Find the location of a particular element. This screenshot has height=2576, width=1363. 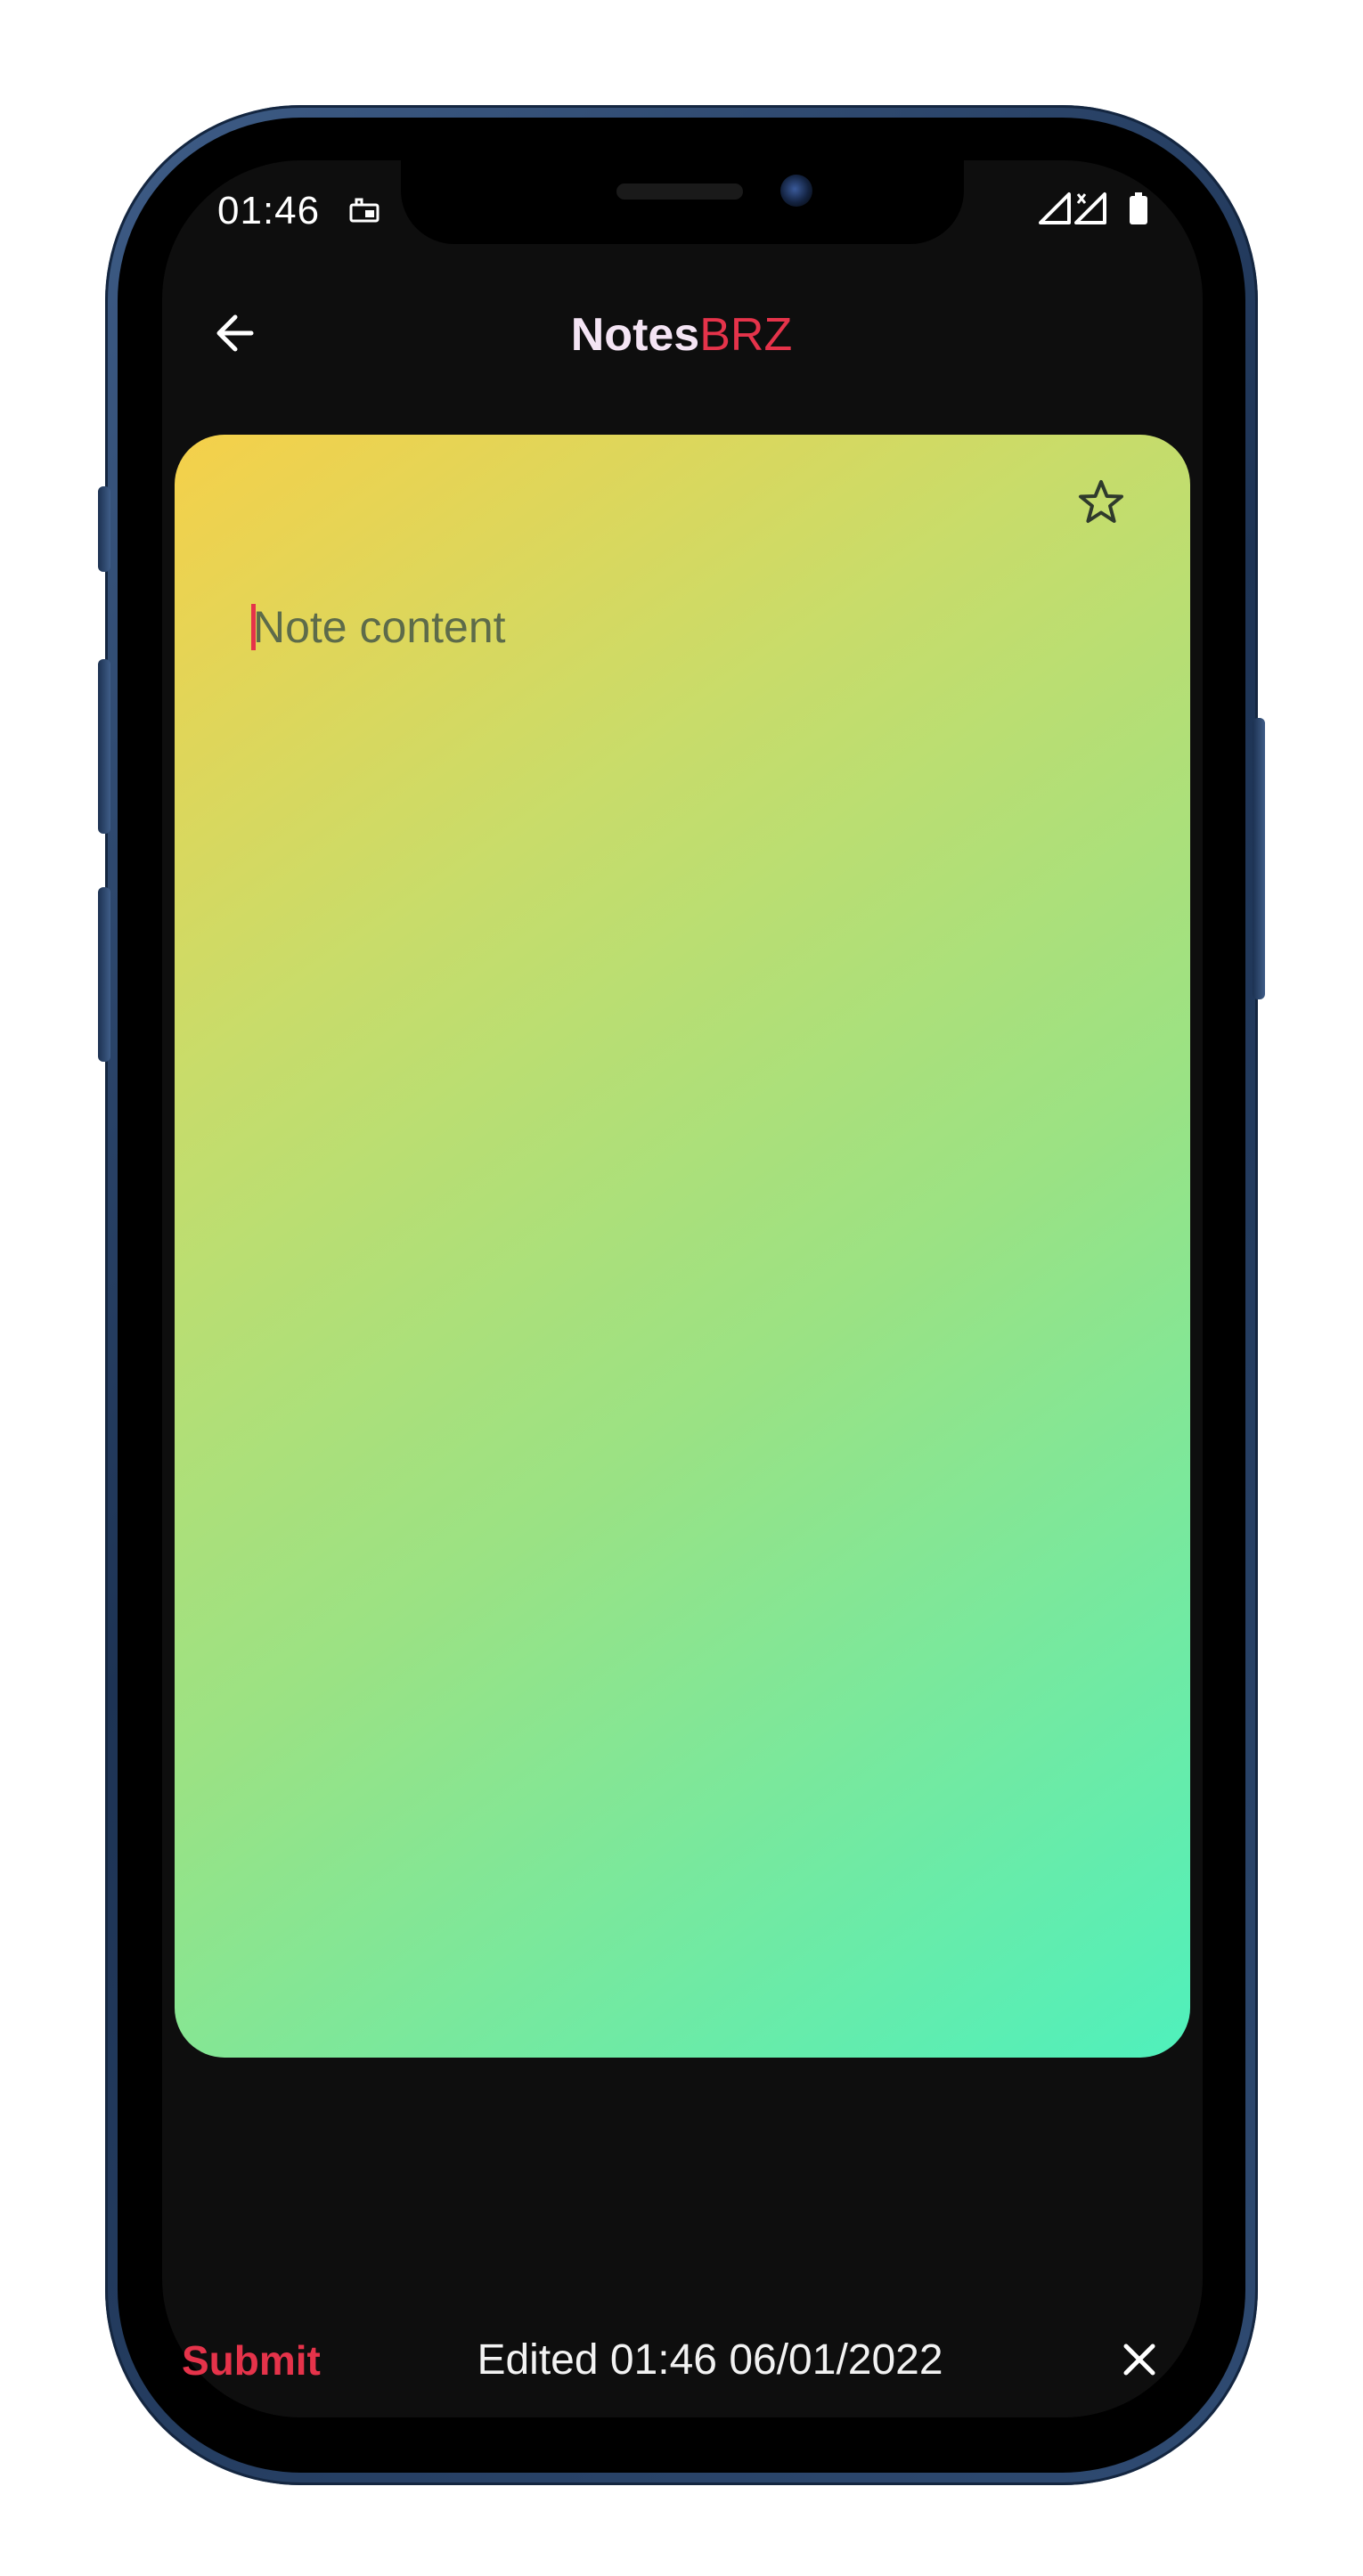

status-icons is located at coordinates (1093, 208).